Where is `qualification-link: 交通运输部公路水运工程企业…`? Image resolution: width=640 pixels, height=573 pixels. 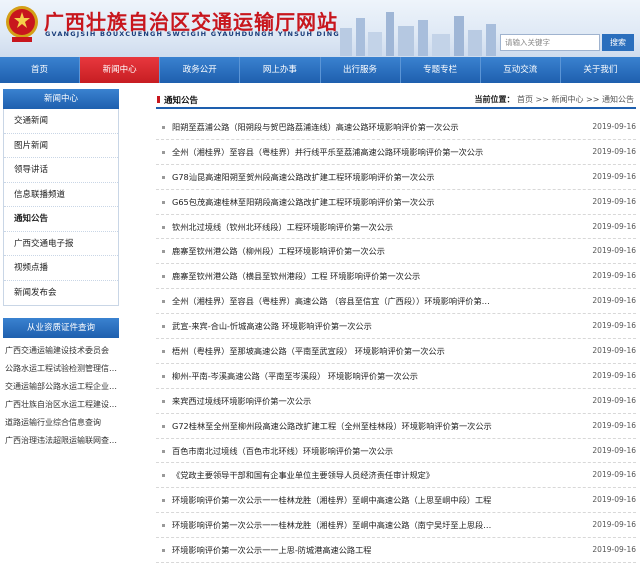
qualification-link: 交通运输部公路水运工程企业… is located at coordinates (61, 387).